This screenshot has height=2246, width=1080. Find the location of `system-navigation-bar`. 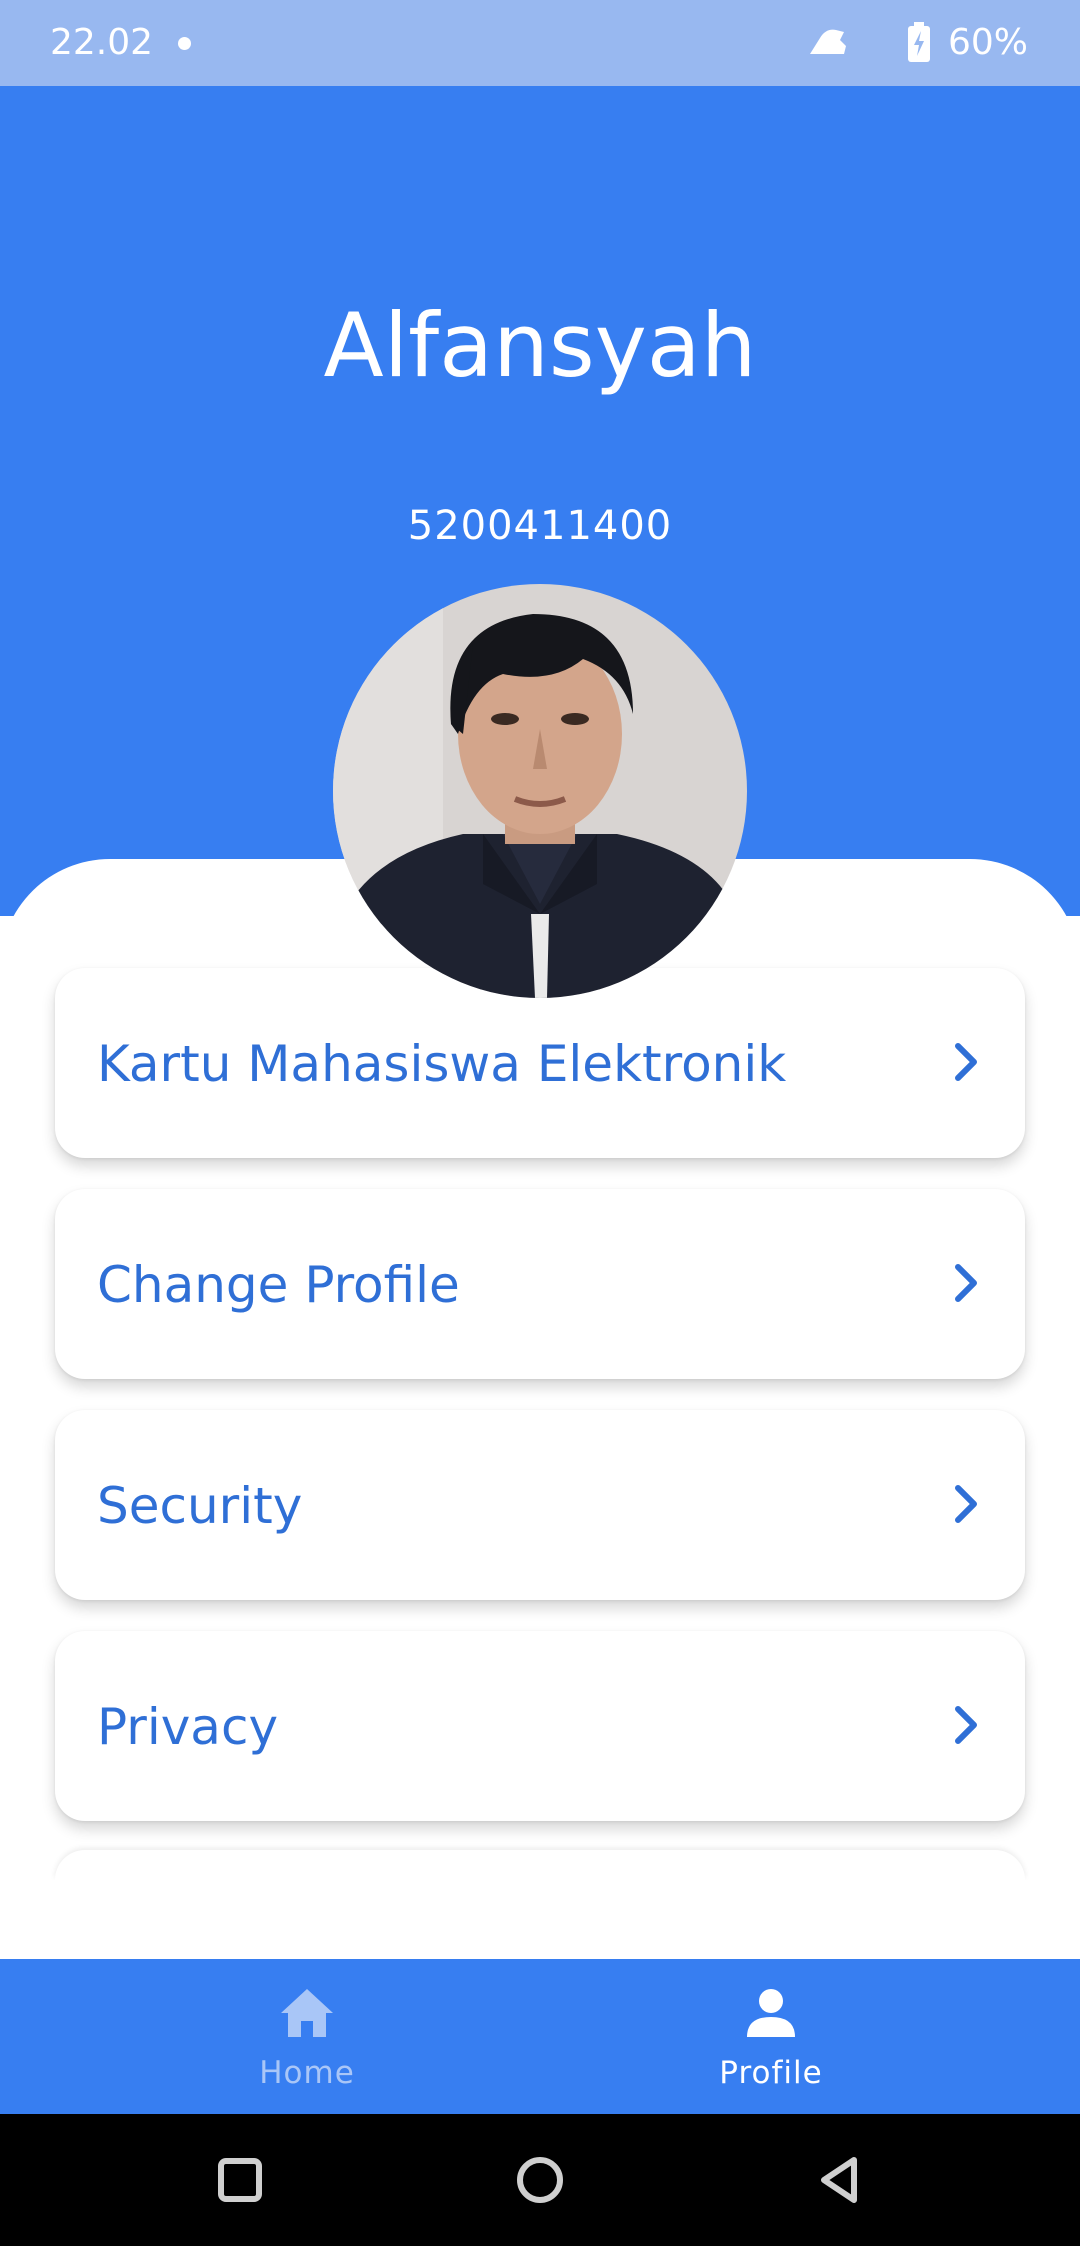

system-navigation-bar is located at coordinates (540, 2180).